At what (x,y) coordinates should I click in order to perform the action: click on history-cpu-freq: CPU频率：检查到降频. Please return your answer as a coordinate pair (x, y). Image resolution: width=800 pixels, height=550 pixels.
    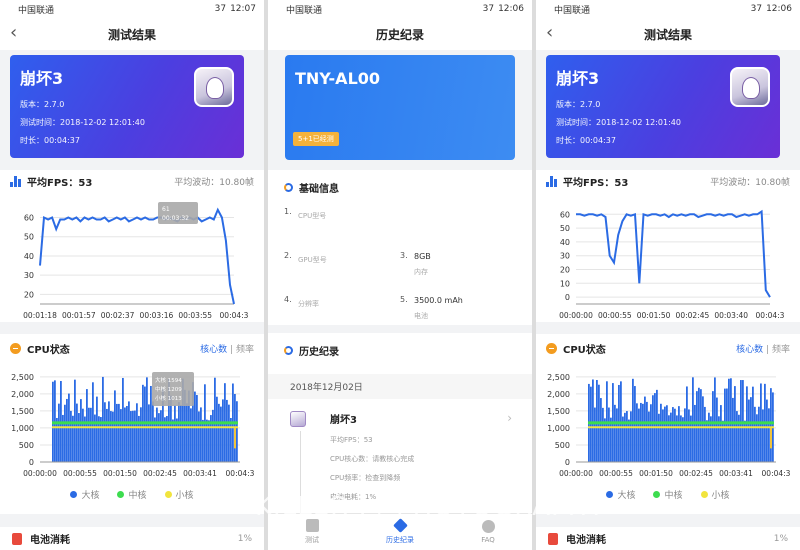
    Looking at the image, I should click on (365, 478).